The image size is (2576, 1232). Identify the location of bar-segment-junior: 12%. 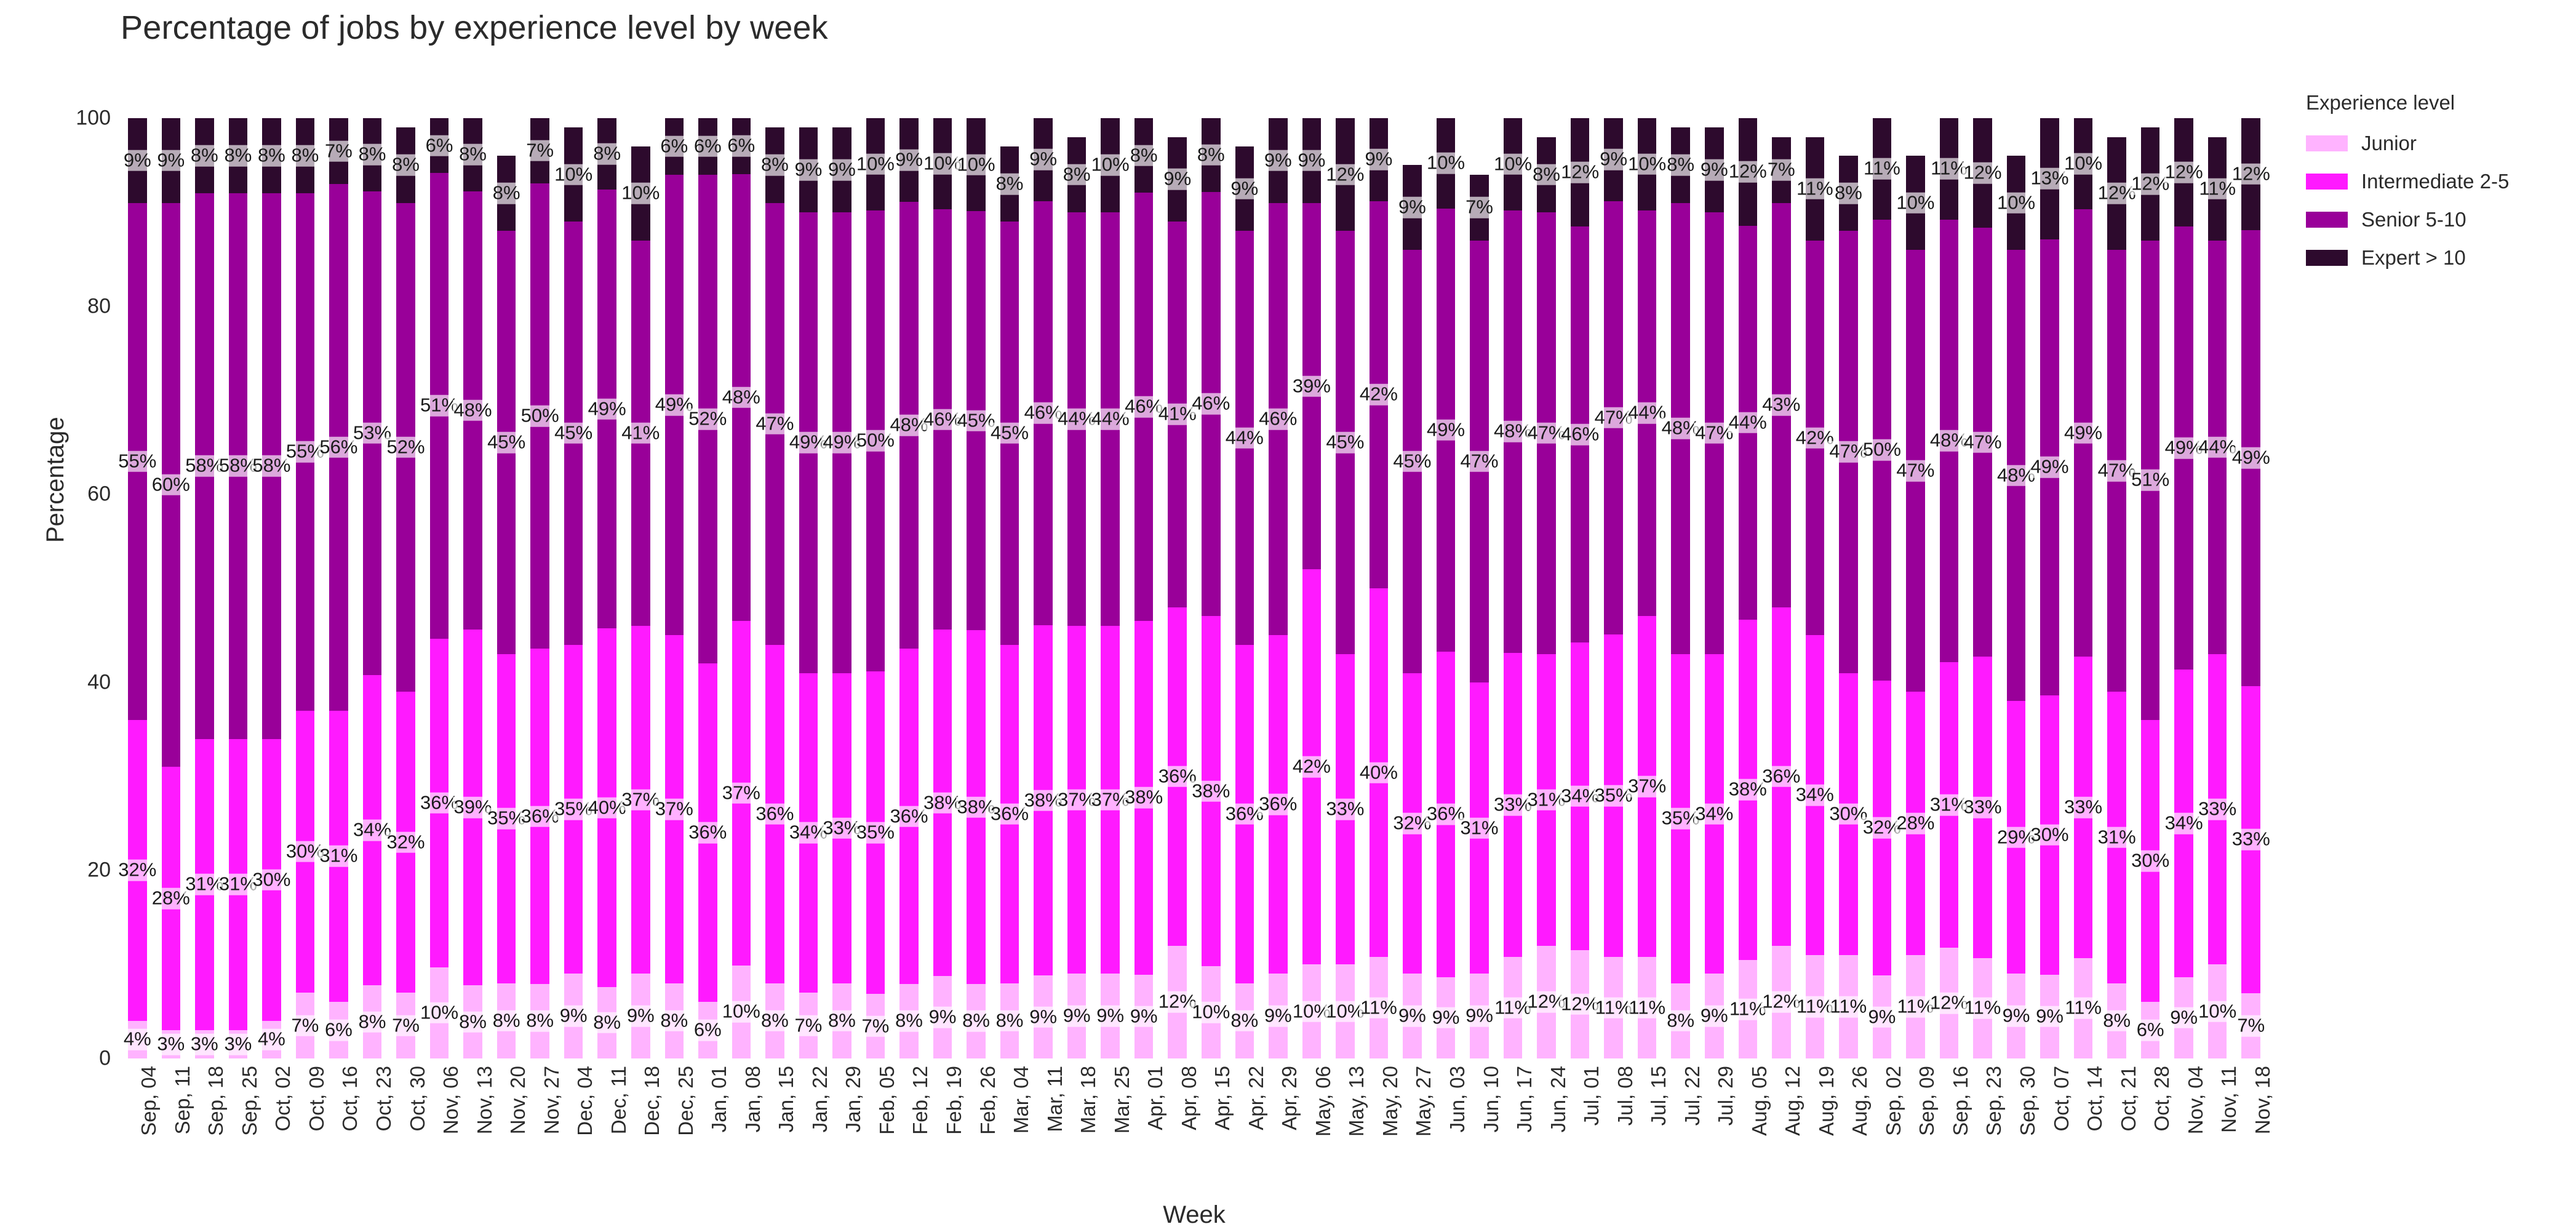
(1546, 1001).